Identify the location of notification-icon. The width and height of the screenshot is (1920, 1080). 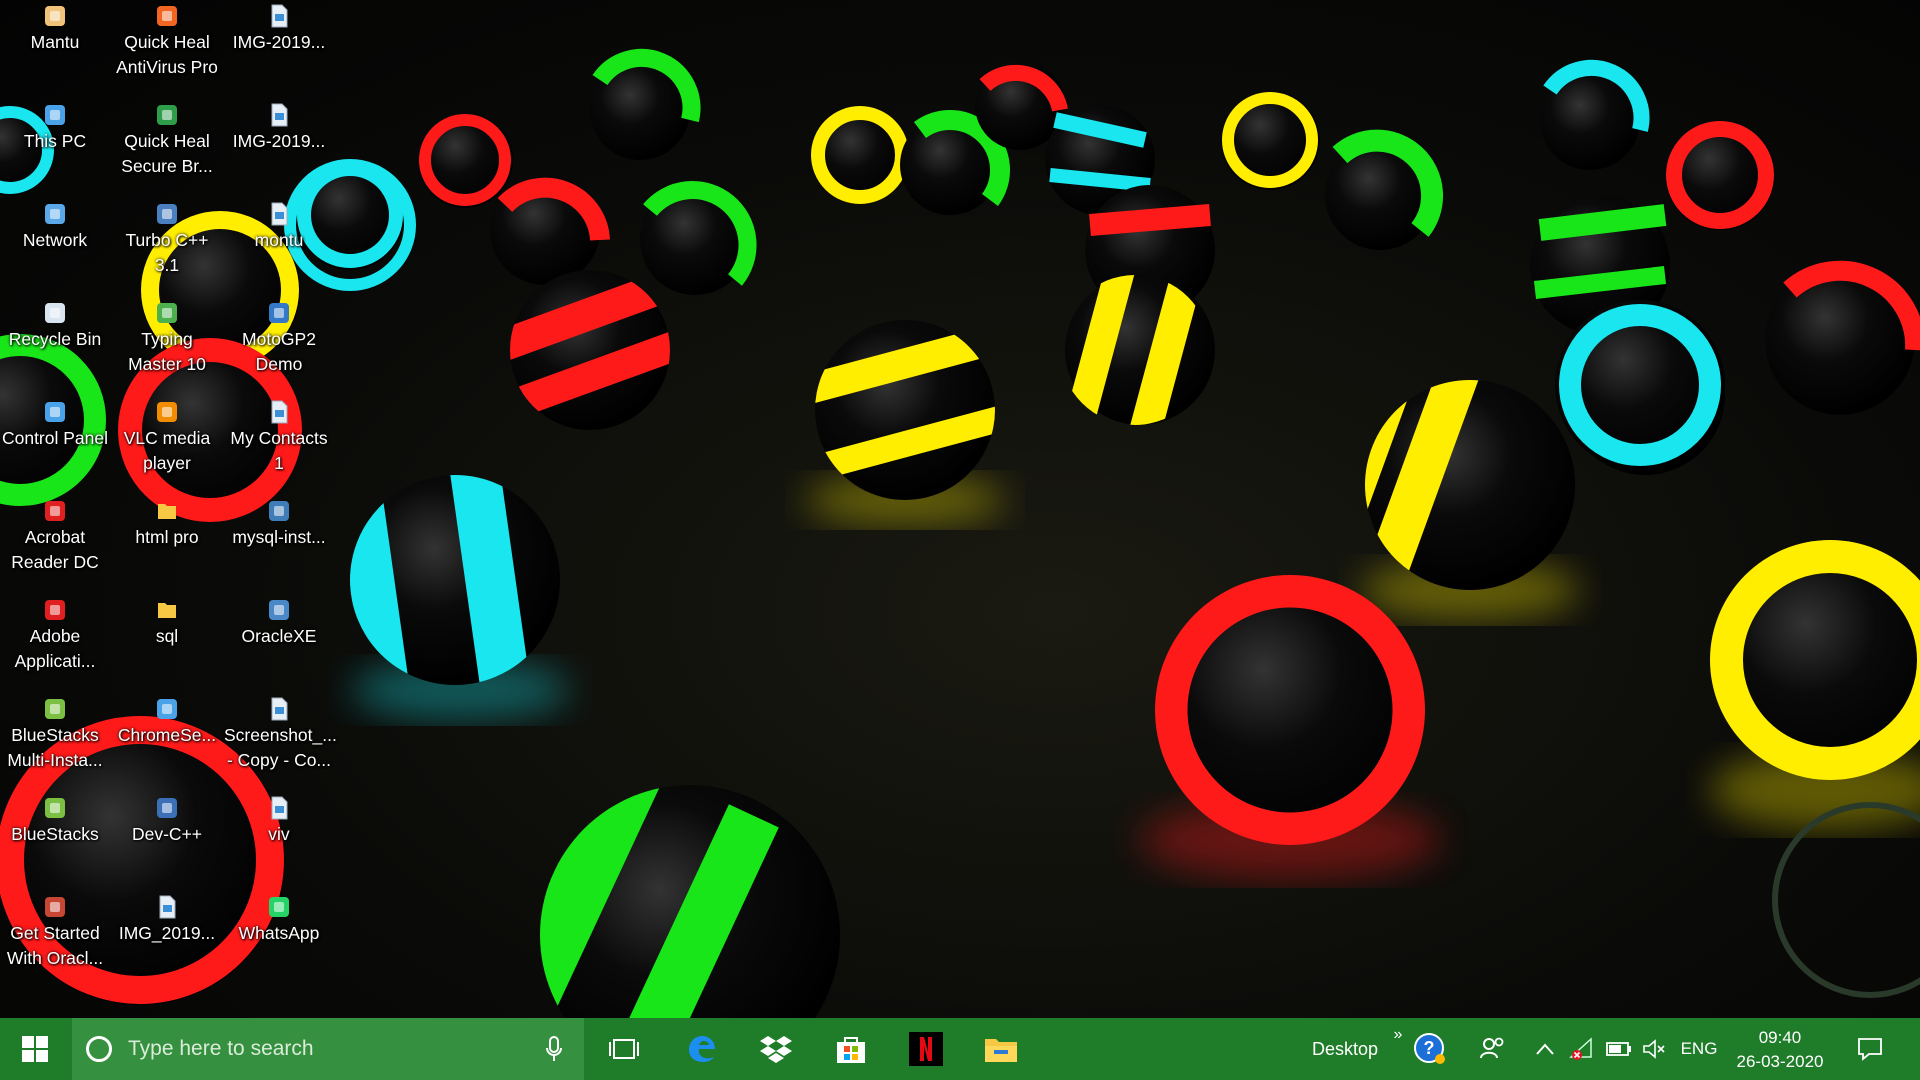
(1870, 1049).